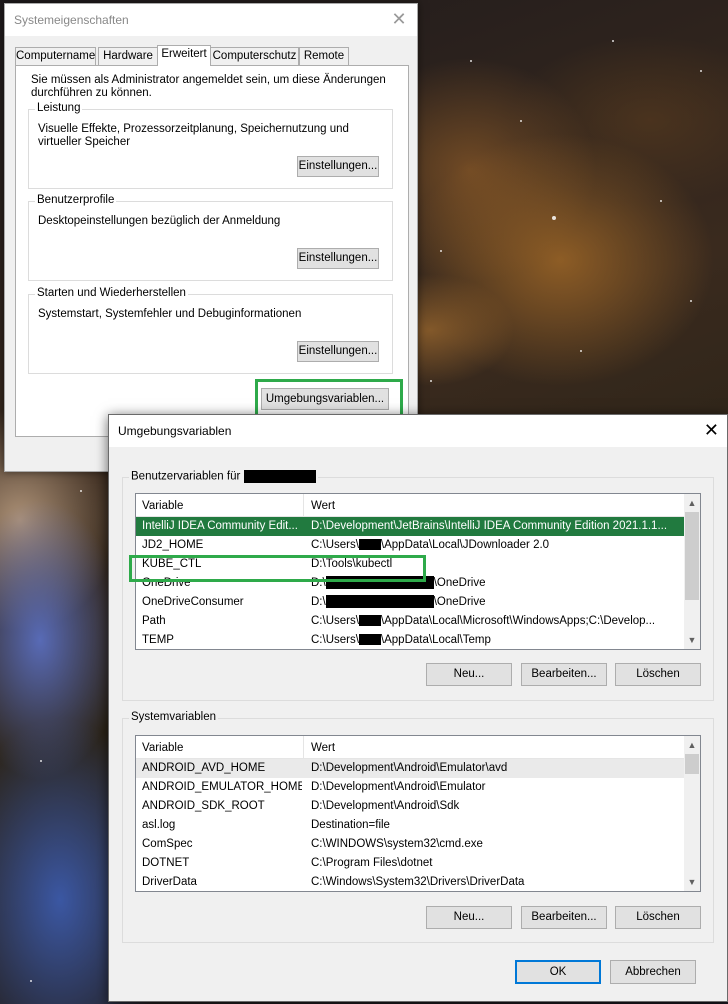 The height and width of the screenshot is (1004, 728). I want to click on window-title: Systemeigenschaften, so click(71, 20).